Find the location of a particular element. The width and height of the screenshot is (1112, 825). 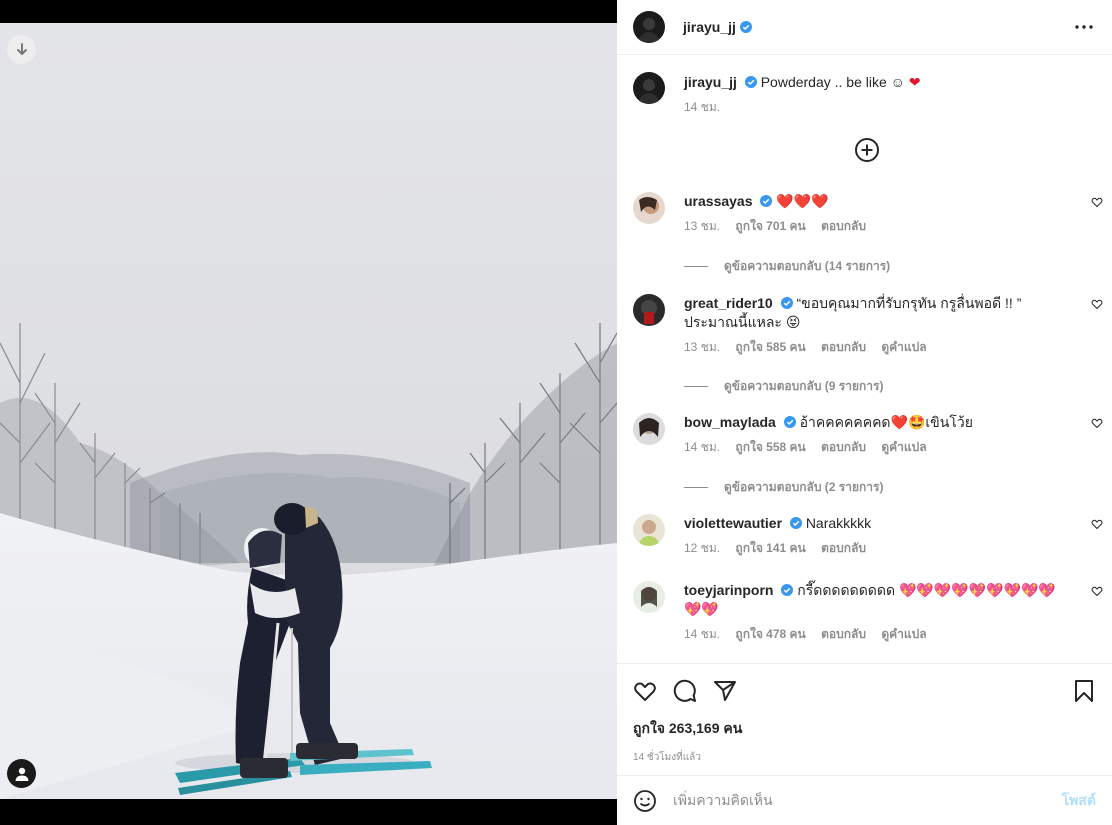

load-more-comments-button is located at coordinates (867, 150).